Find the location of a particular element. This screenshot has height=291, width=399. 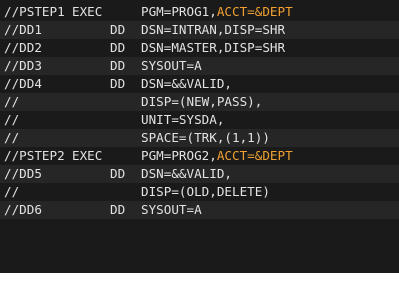

jcl-parameter-field: PGM=PROG1,ACCT=&DEPT is located at coordinates (217, 12).